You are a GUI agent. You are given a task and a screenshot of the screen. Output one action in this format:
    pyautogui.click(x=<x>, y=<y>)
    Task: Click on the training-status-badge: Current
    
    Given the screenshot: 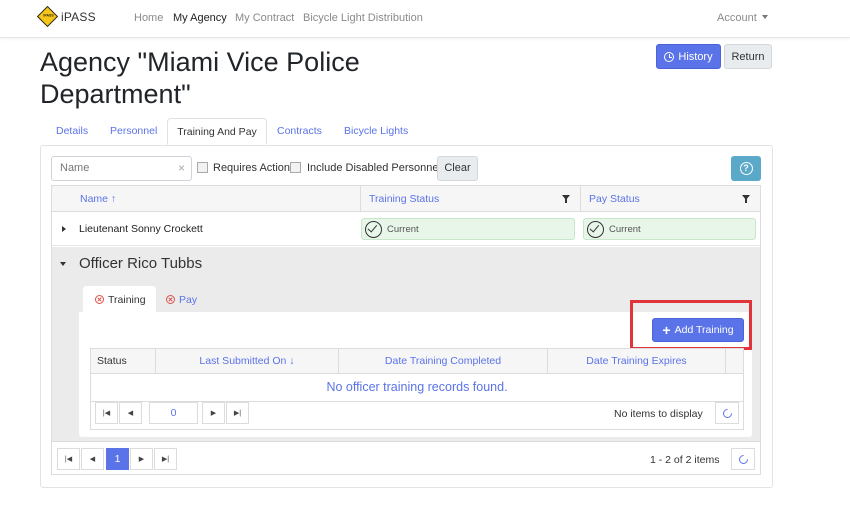 What is the action you would take?
    pyautogui.click(x=468, y=229)
    